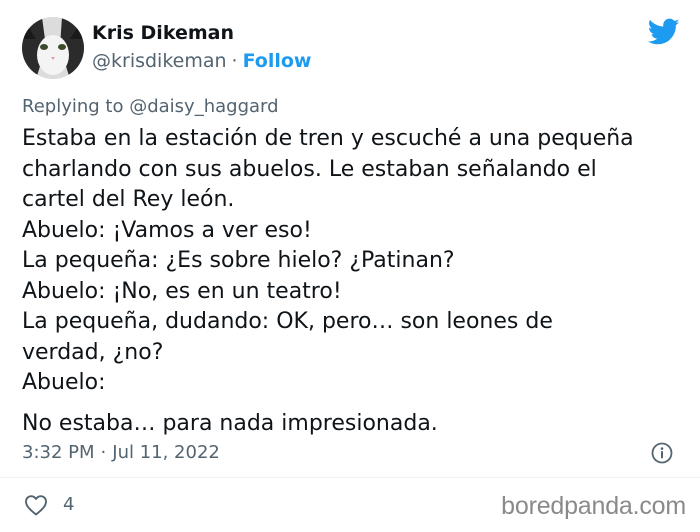  I want to click on avatar, so click(53, 48).